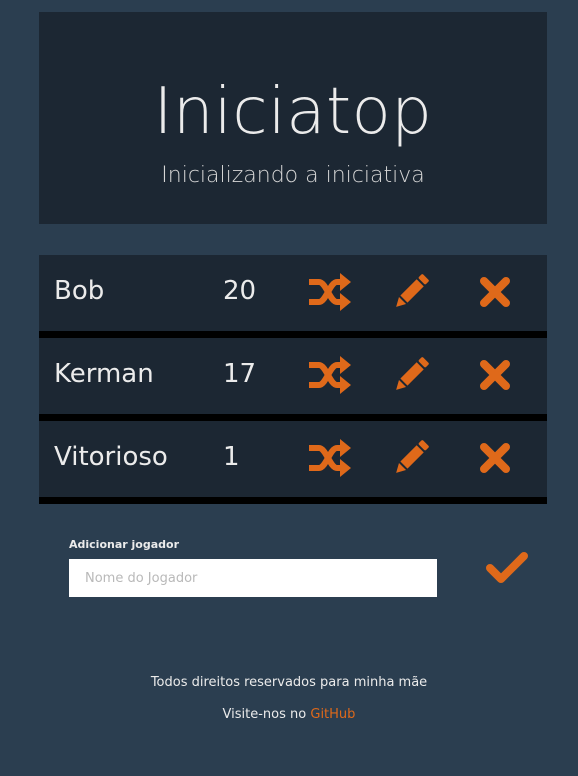 The image size is (578, 776). I want to click on player-initiative: 1, so click(231, 457).